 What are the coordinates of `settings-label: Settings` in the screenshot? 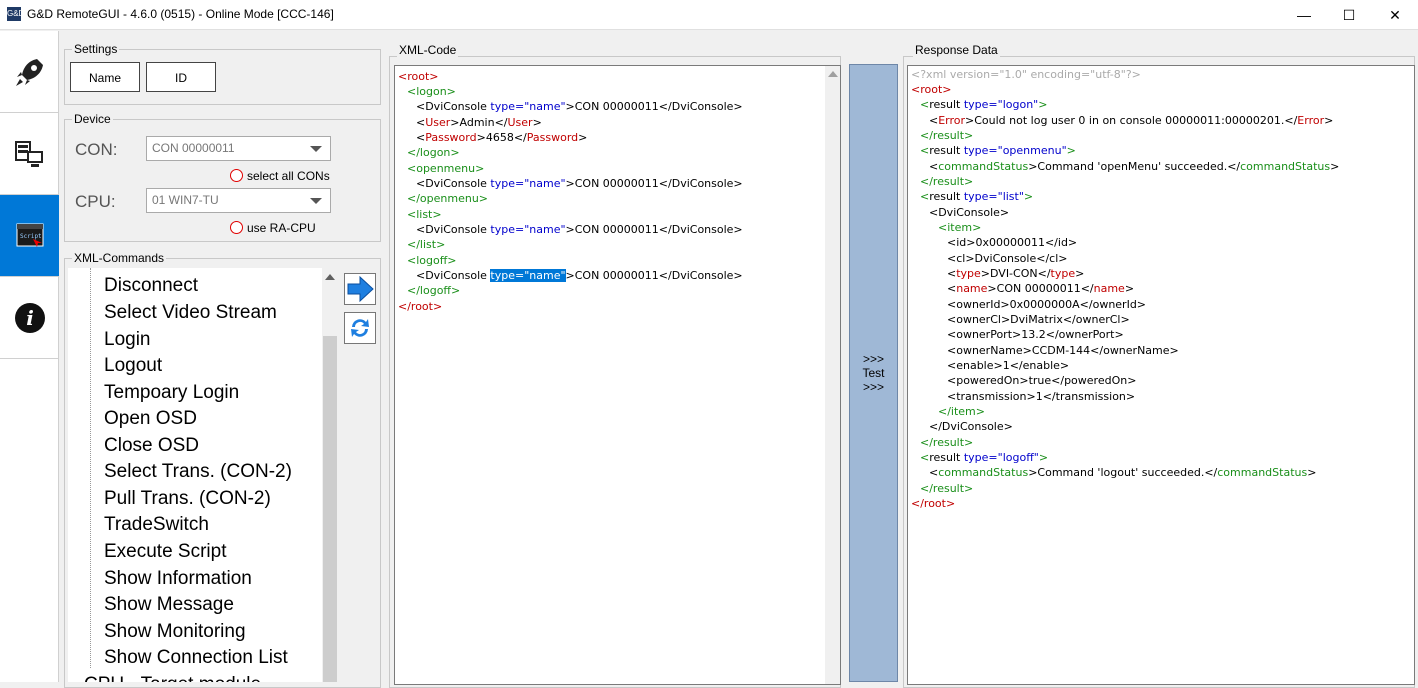 It's located at (96, 49).